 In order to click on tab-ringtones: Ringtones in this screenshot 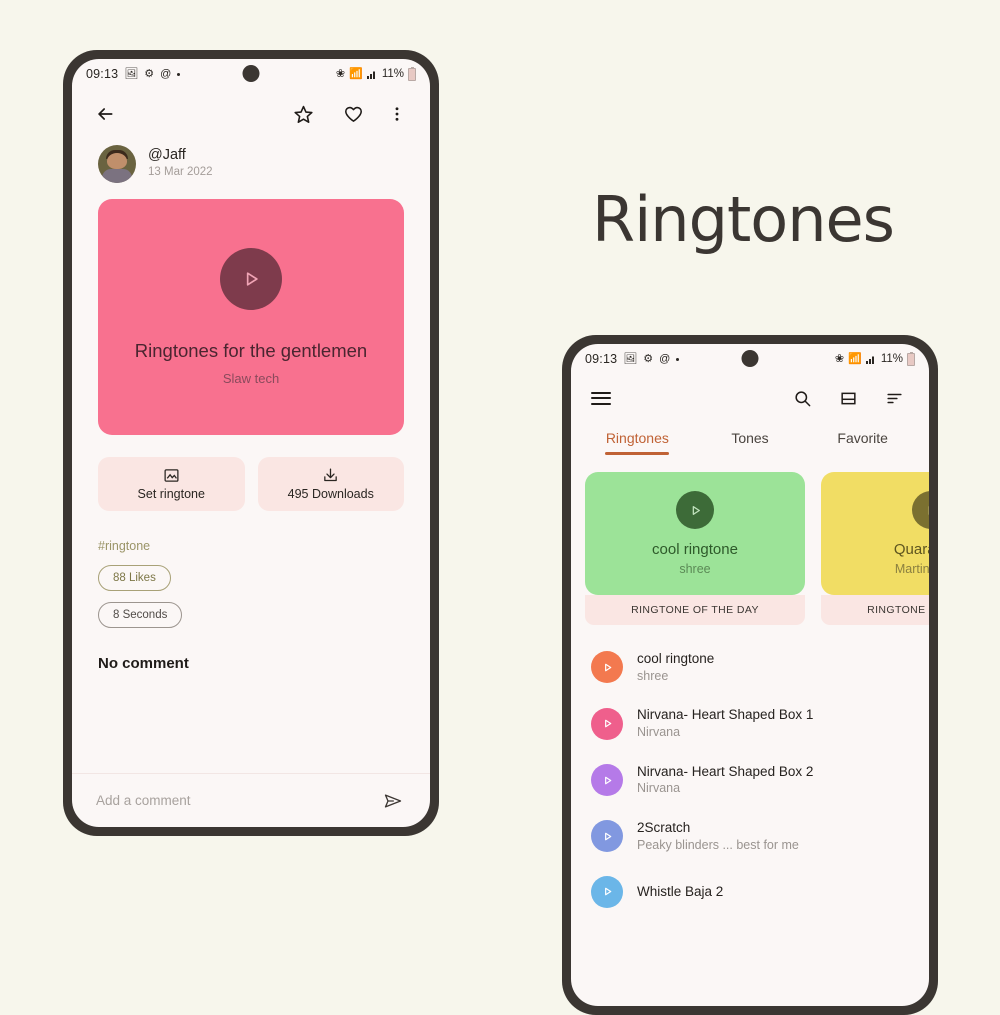, I will do `click(637, 442)`.